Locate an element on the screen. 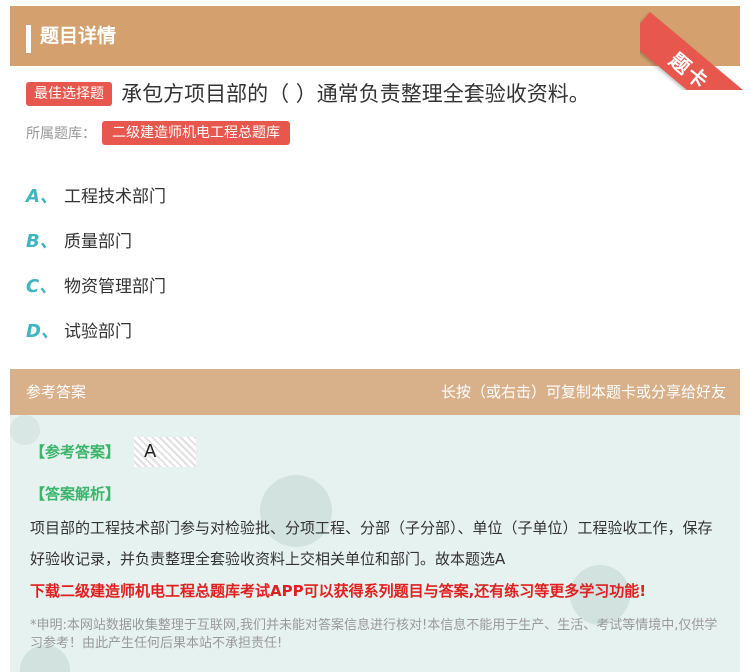 This screenshot has width=750, height=672. option-d: D、 试验部门 is located at coordinates (96, 329).